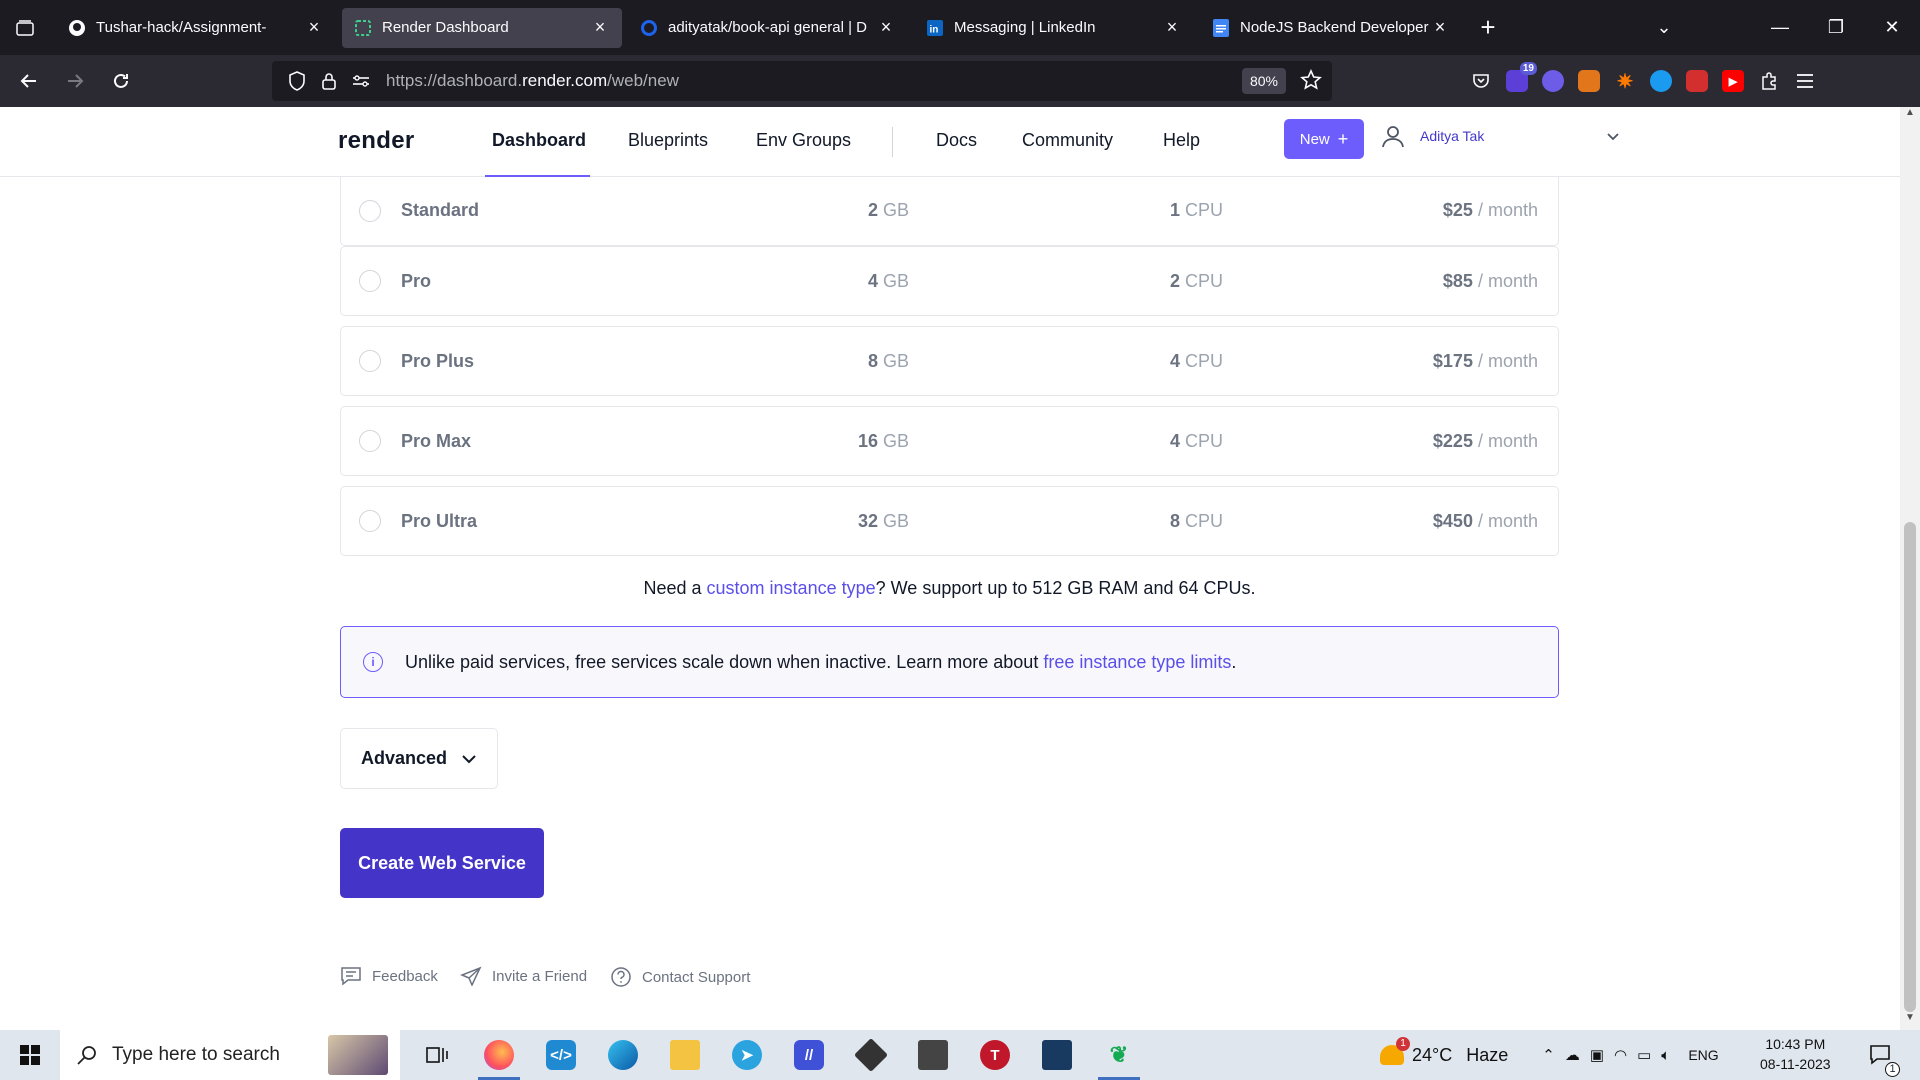 The image size is (1920, 1080). Describe the element at coordinates (1393, 137) in the screenshot. I see `user-avatar-icon` at that location.